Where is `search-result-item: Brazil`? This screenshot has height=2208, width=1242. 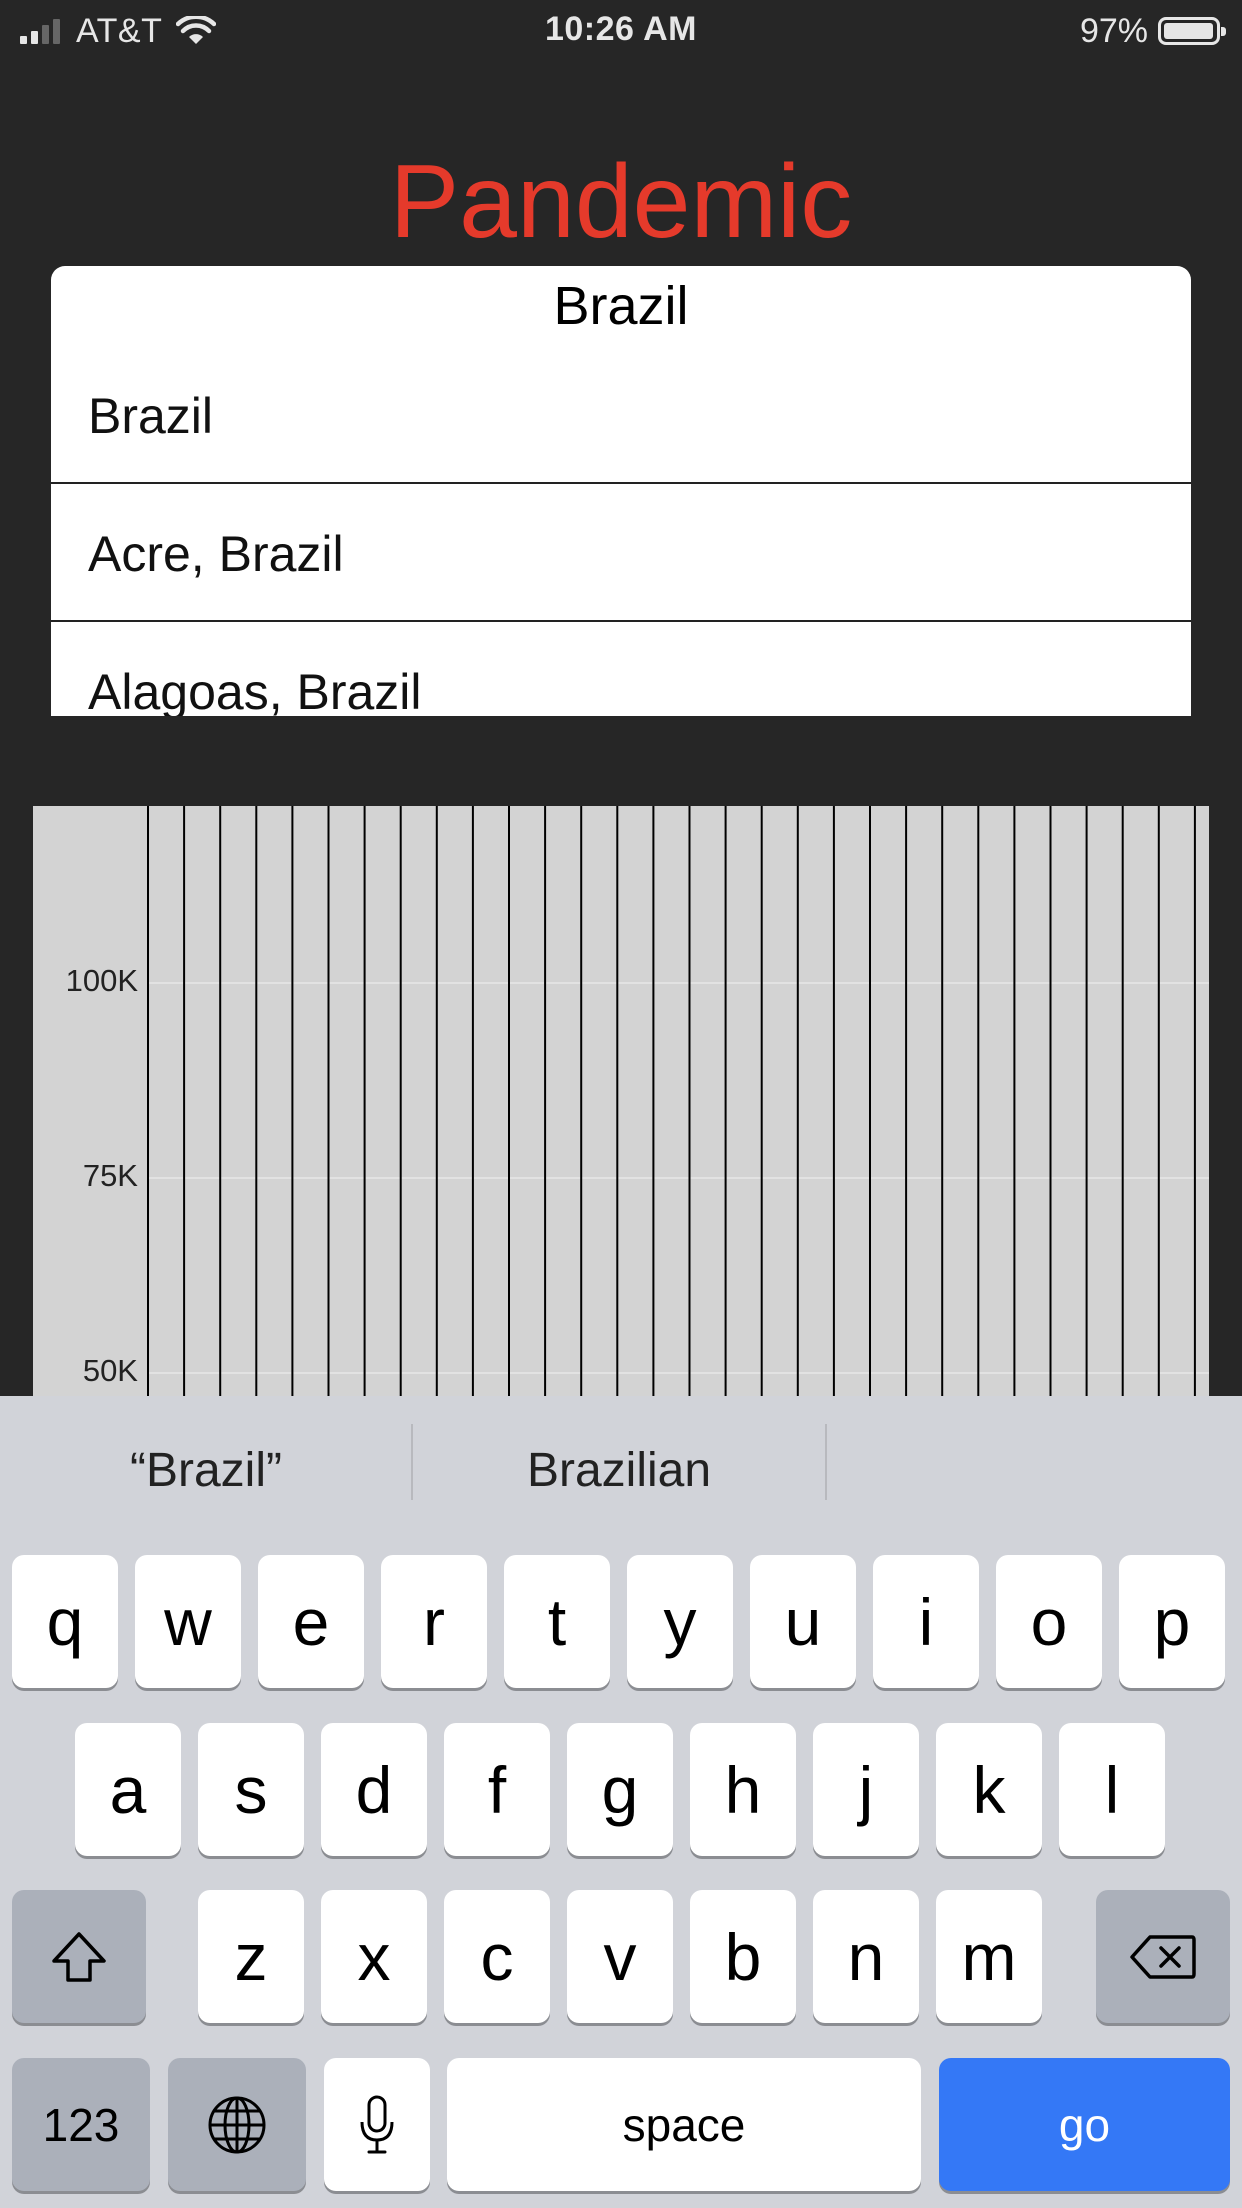
search-result-item: Brazil is located at coordinates (621, 415).